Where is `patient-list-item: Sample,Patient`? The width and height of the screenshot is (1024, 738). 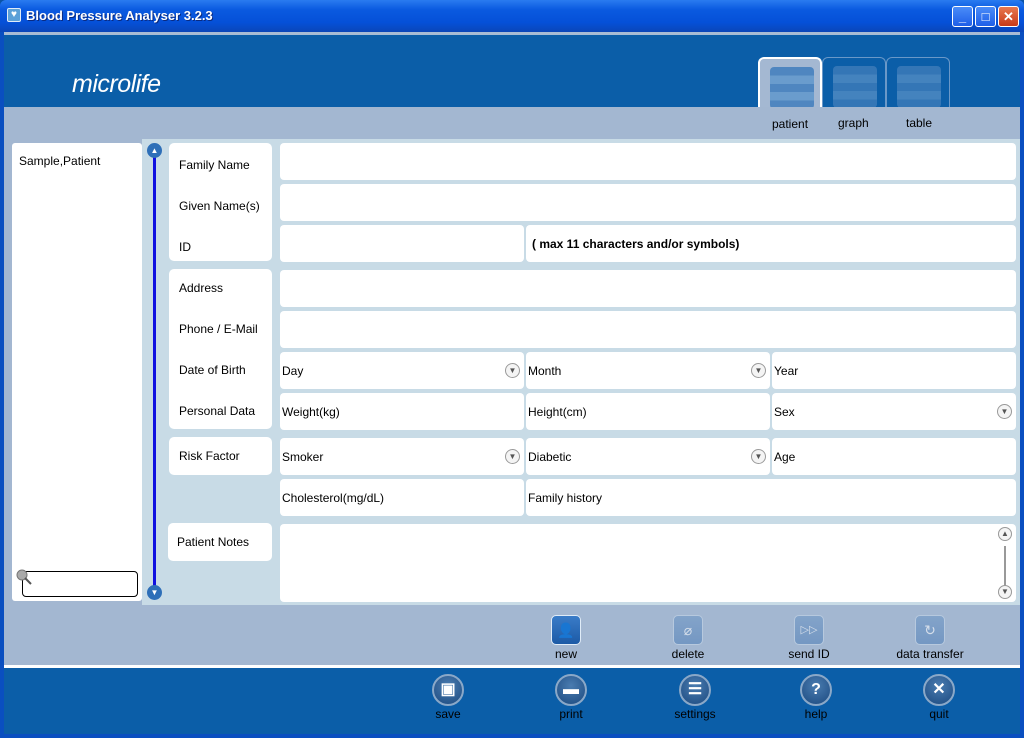 patient-list-item: Sample,Patient is located at coordinates (59, 161).